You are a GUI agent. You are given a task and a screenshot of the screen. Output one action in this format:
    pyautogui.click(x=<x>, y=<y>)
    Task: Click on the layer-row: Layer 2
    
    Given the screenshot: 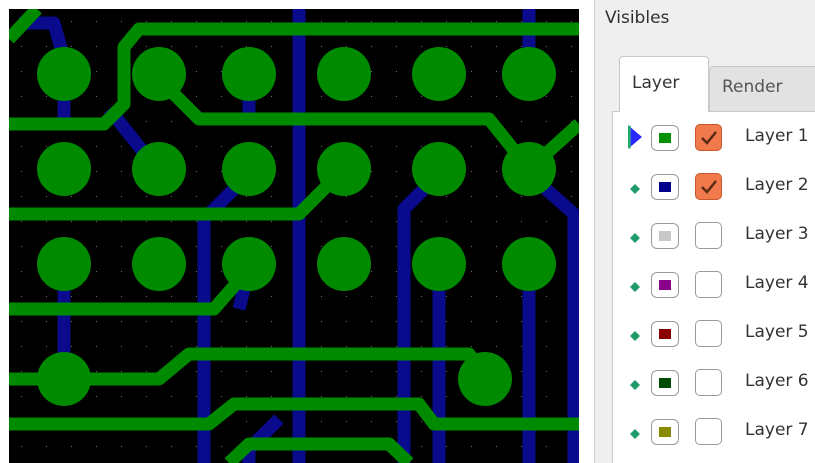 What is the action you would take?
    pyautogui.click(x=714, y=189)
    